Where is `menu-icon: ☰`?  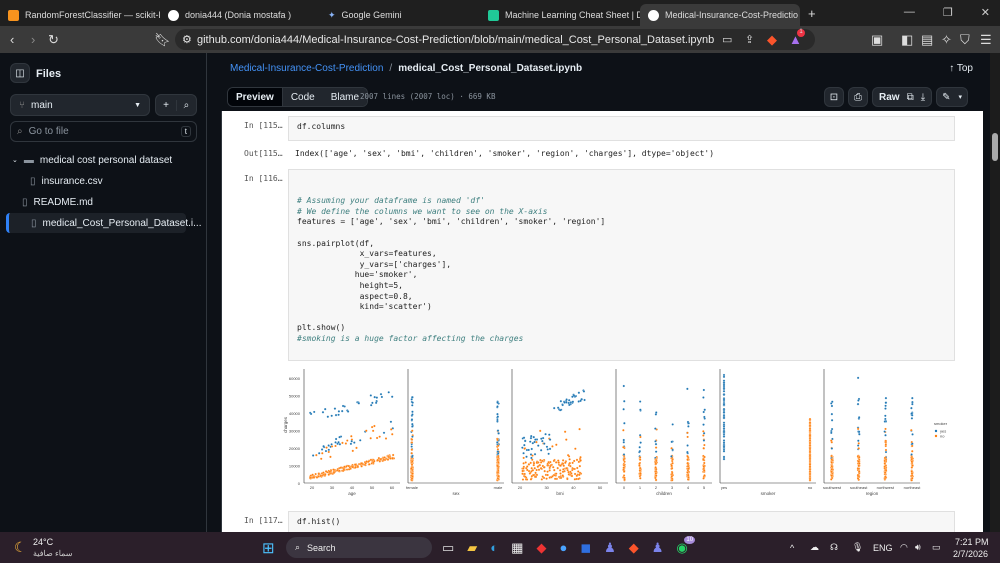 menu-icon: ☰ is located at coordinates (986, 40).